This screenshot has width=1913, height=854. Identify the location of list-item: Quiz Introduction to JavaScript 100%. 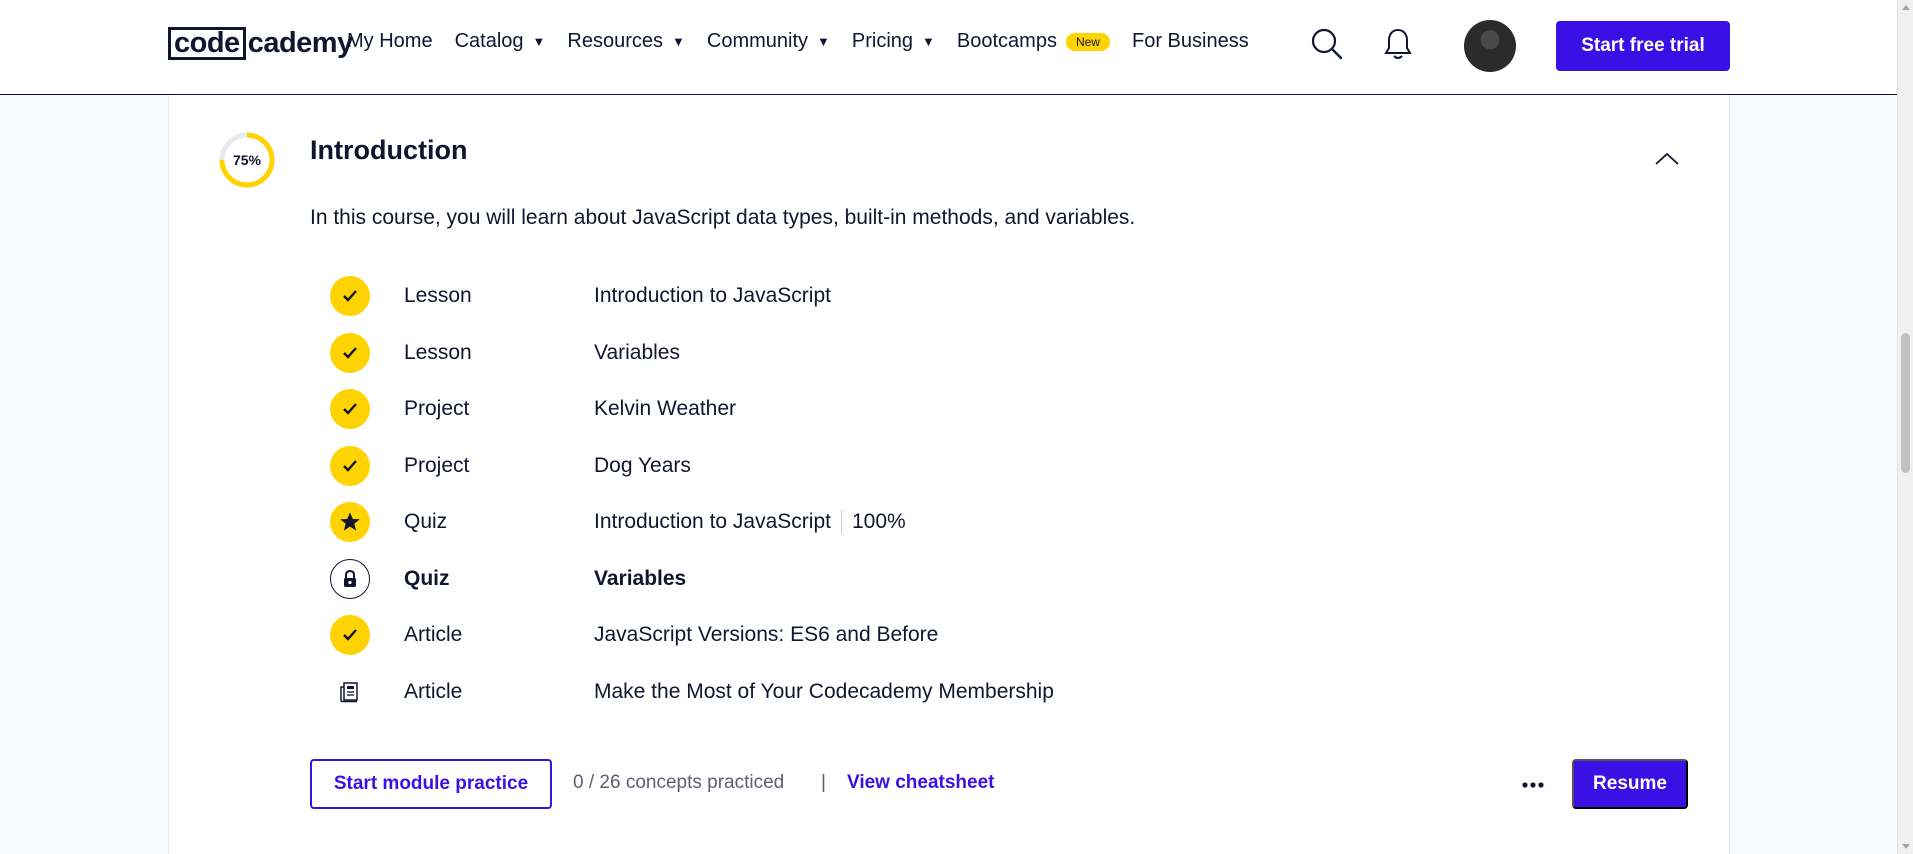
(830, 522).